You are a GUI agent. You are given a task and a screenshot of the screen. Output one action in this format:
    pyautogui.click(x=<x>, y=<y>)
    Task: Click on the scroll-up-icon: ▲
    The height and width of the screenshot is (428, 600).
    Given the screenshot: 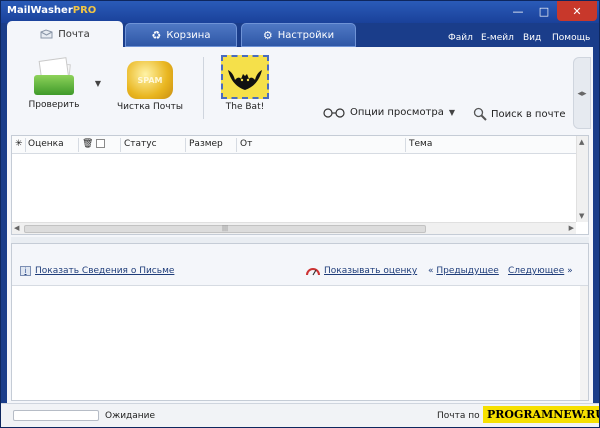 What is the action you would take?
    pyautogui.click(x=581, y=142)
    